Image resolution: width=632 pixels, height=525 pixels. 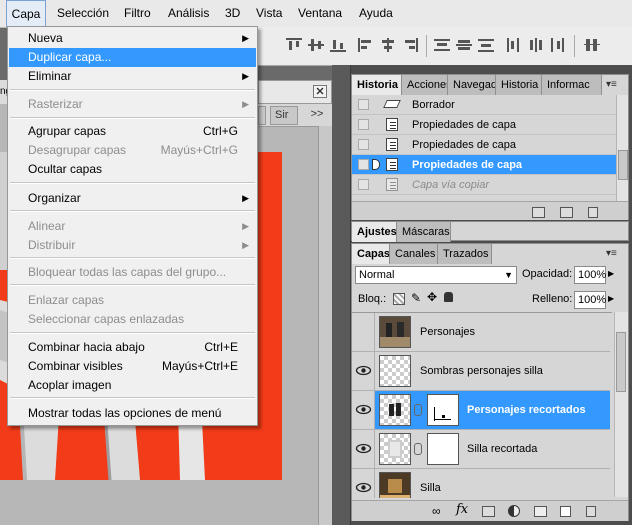 I want to click on menu-item: Distribuir ▶, so click(x=132, y=245).